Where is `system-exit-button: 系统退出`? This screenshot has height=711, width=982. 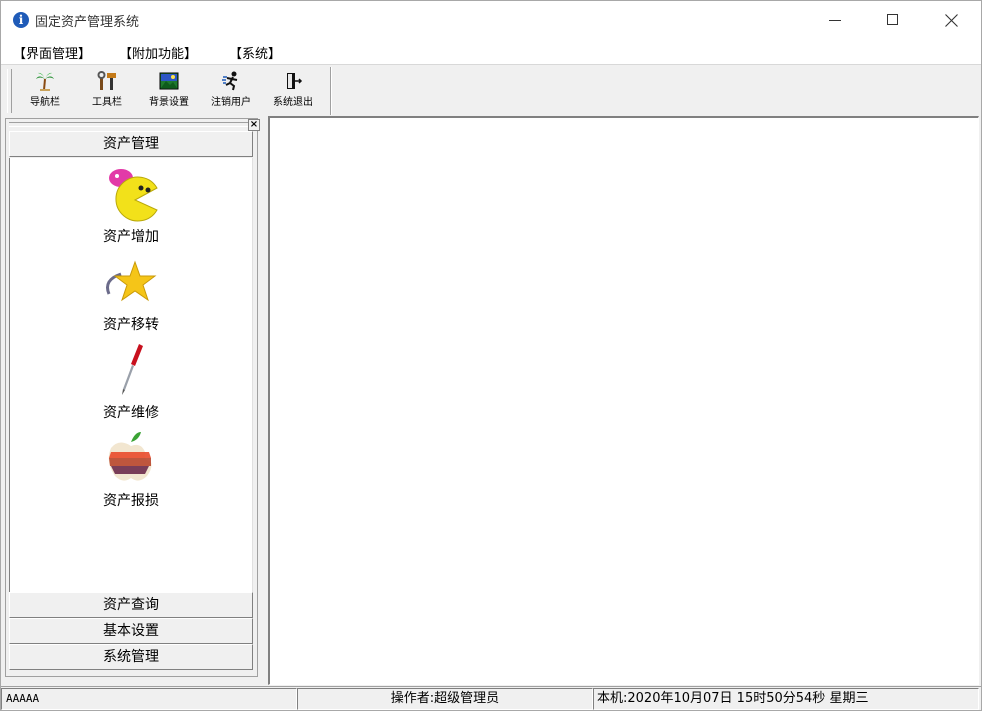
system-exit-button: 系统退出 is located at coordinates (293, 91).